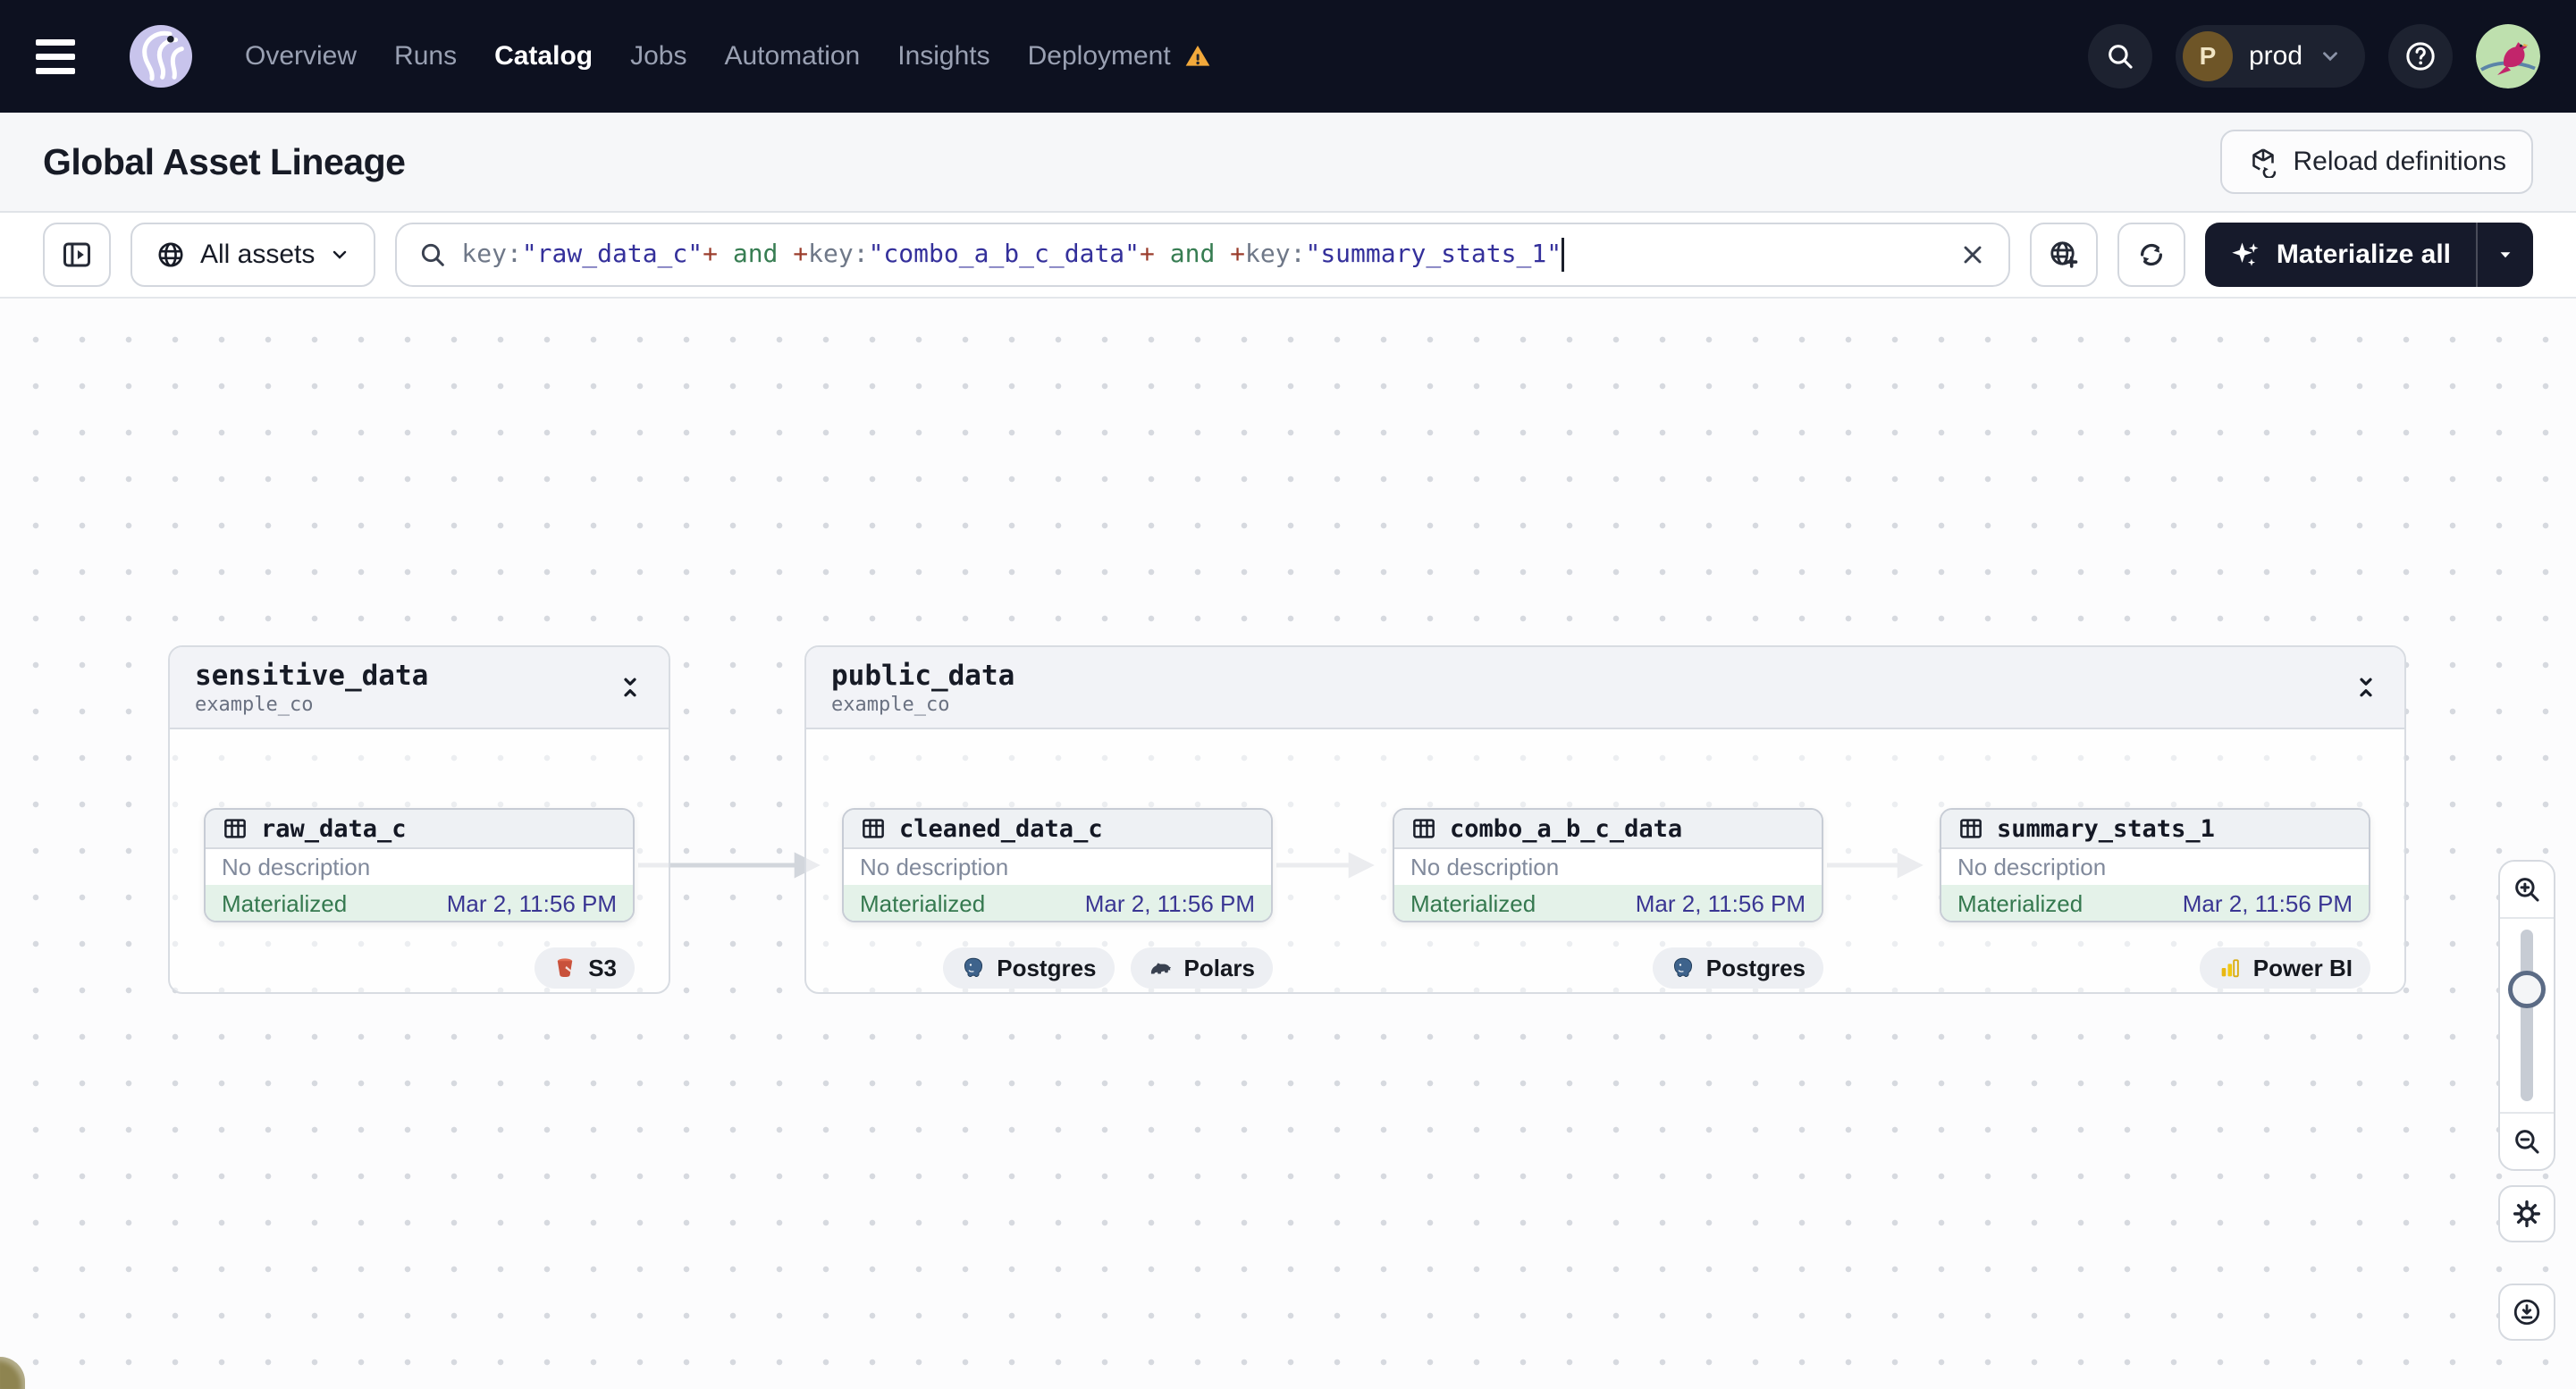 This screenshot has height=1389, width=2576. What do you see at coordinates (1202, 968) in the screenshot?
I see `tag-polars: Polars` at bounding box center [1202, 968].